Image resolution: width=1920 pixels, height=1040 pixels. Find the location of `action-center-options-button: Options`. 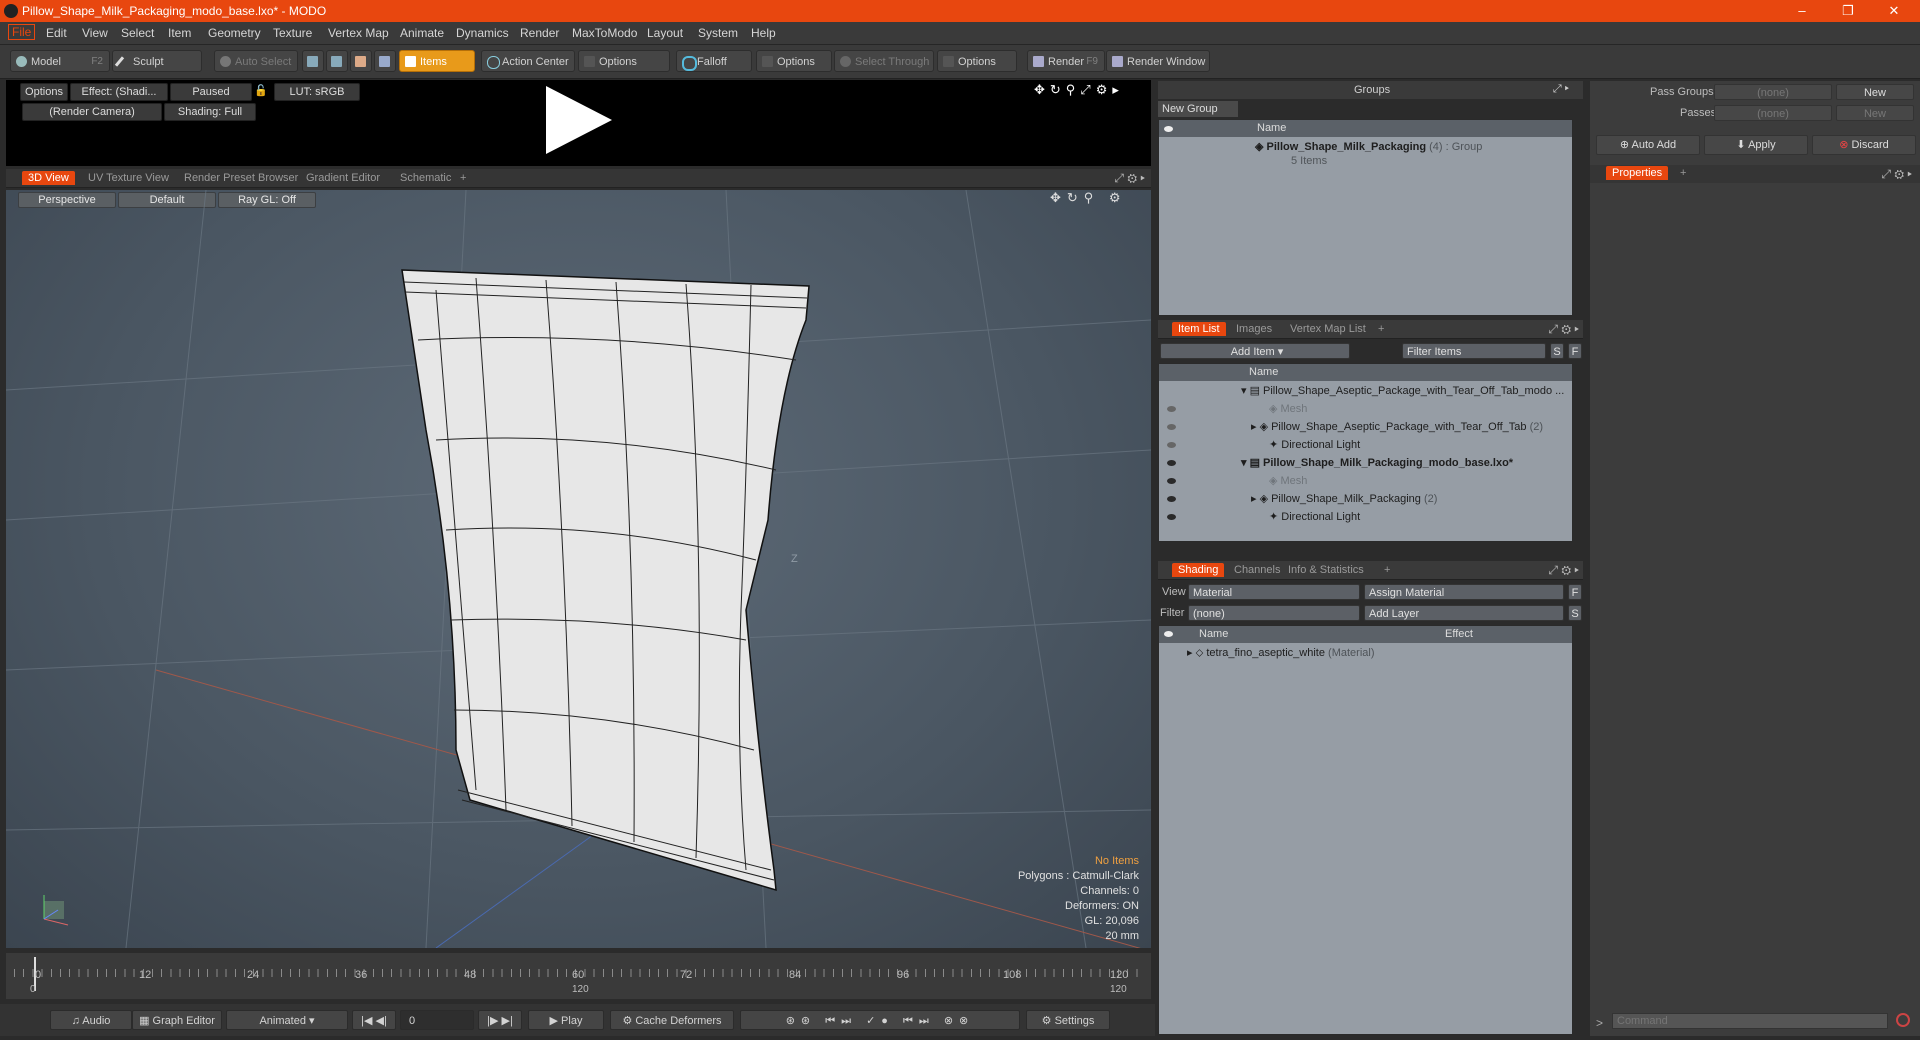

action-center-options-button: Options is located at coordinates (624, 61).